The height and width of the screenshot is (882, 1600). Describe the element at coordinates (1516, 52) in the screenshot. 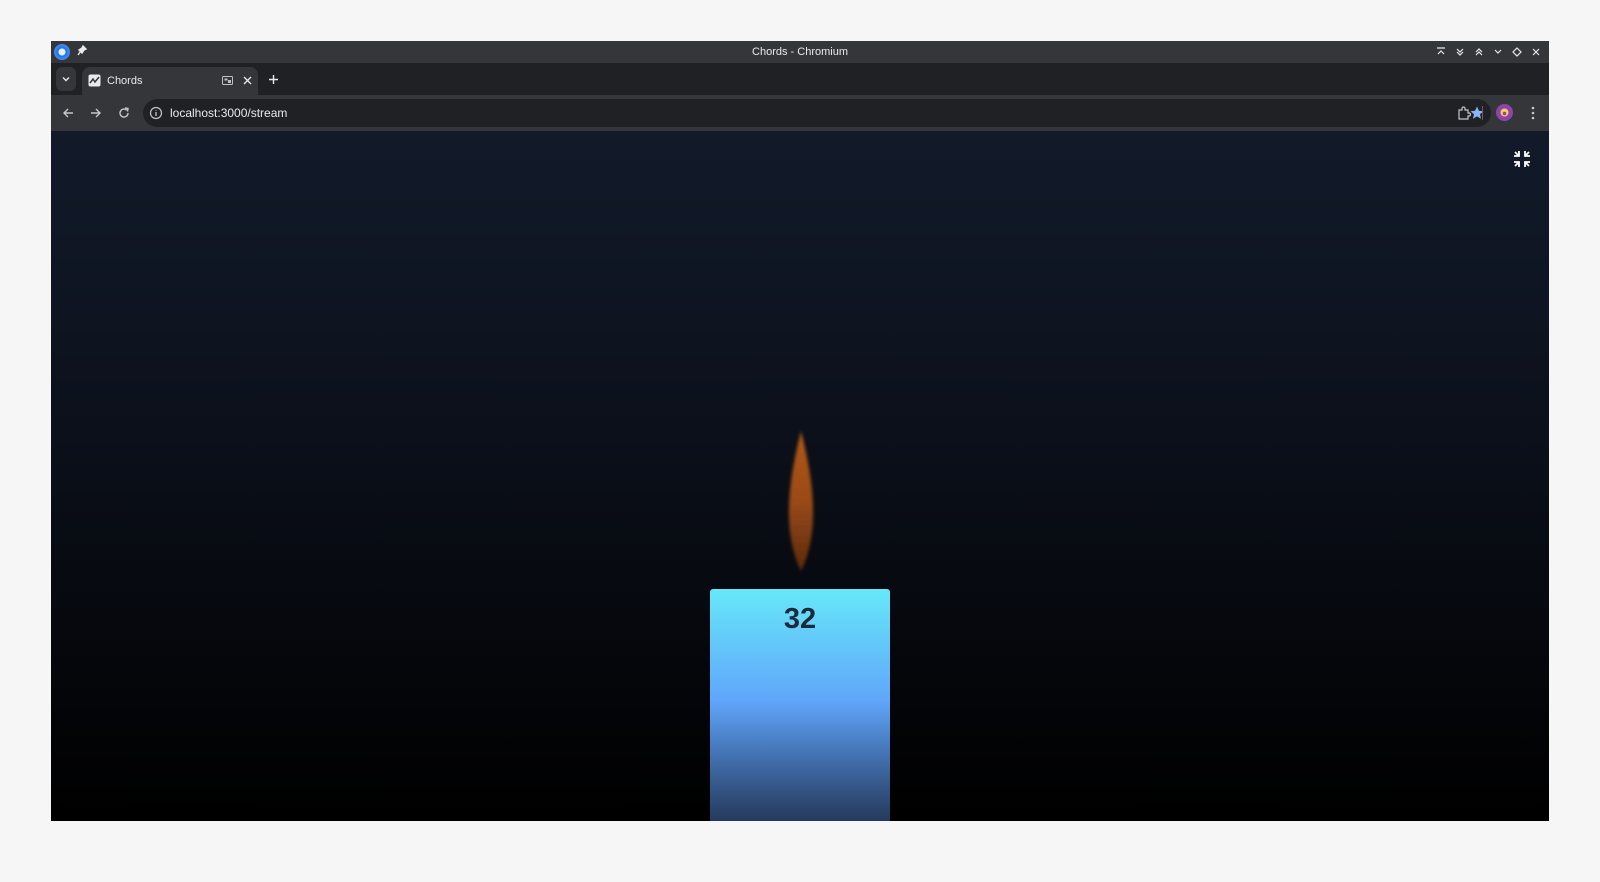

I see `maximize-icon` at that location.